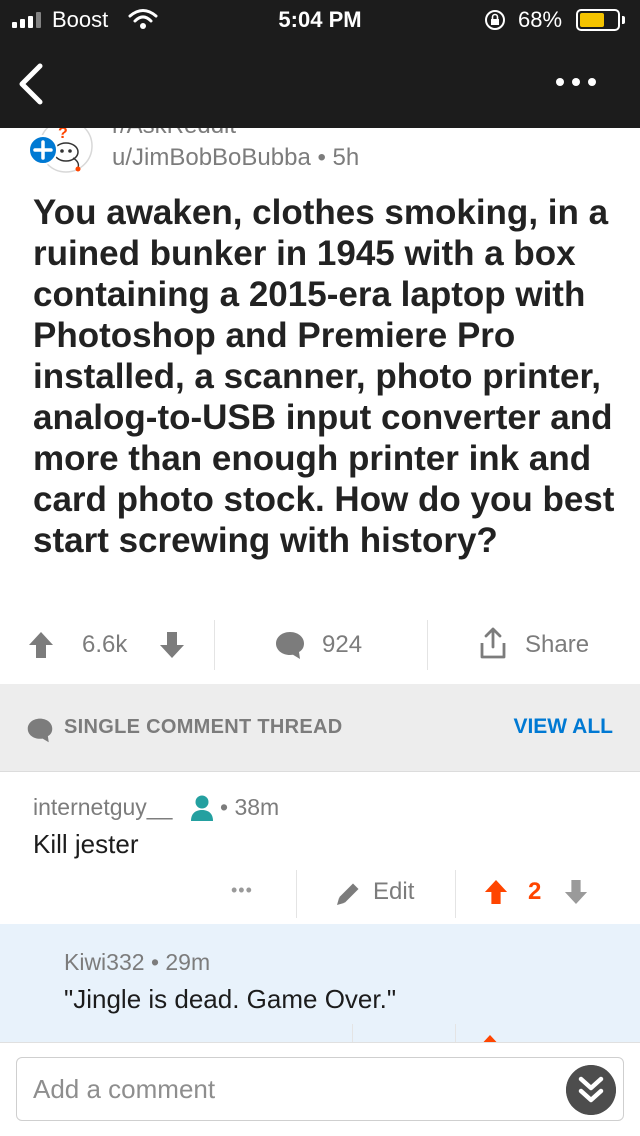 The height and width of the screenshot is (1136, 640). What do you see at coordinates (62, 158) in the screenshot?
I see `subreddit-avatar-icon: ?` at bounding box center [62, 158].